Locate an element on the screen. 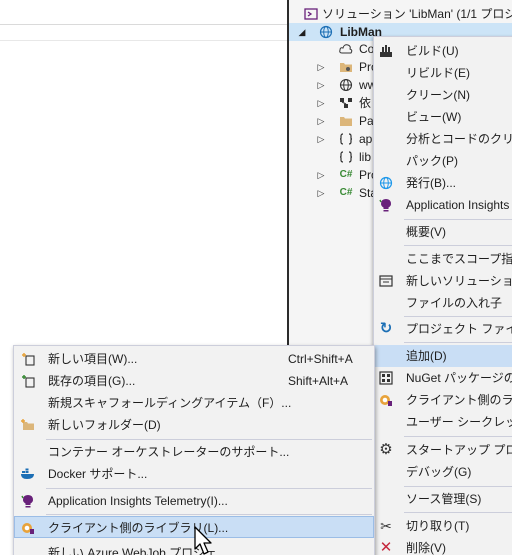  menu-item-label: ビュー(W) is located at coordinates (434, 117).